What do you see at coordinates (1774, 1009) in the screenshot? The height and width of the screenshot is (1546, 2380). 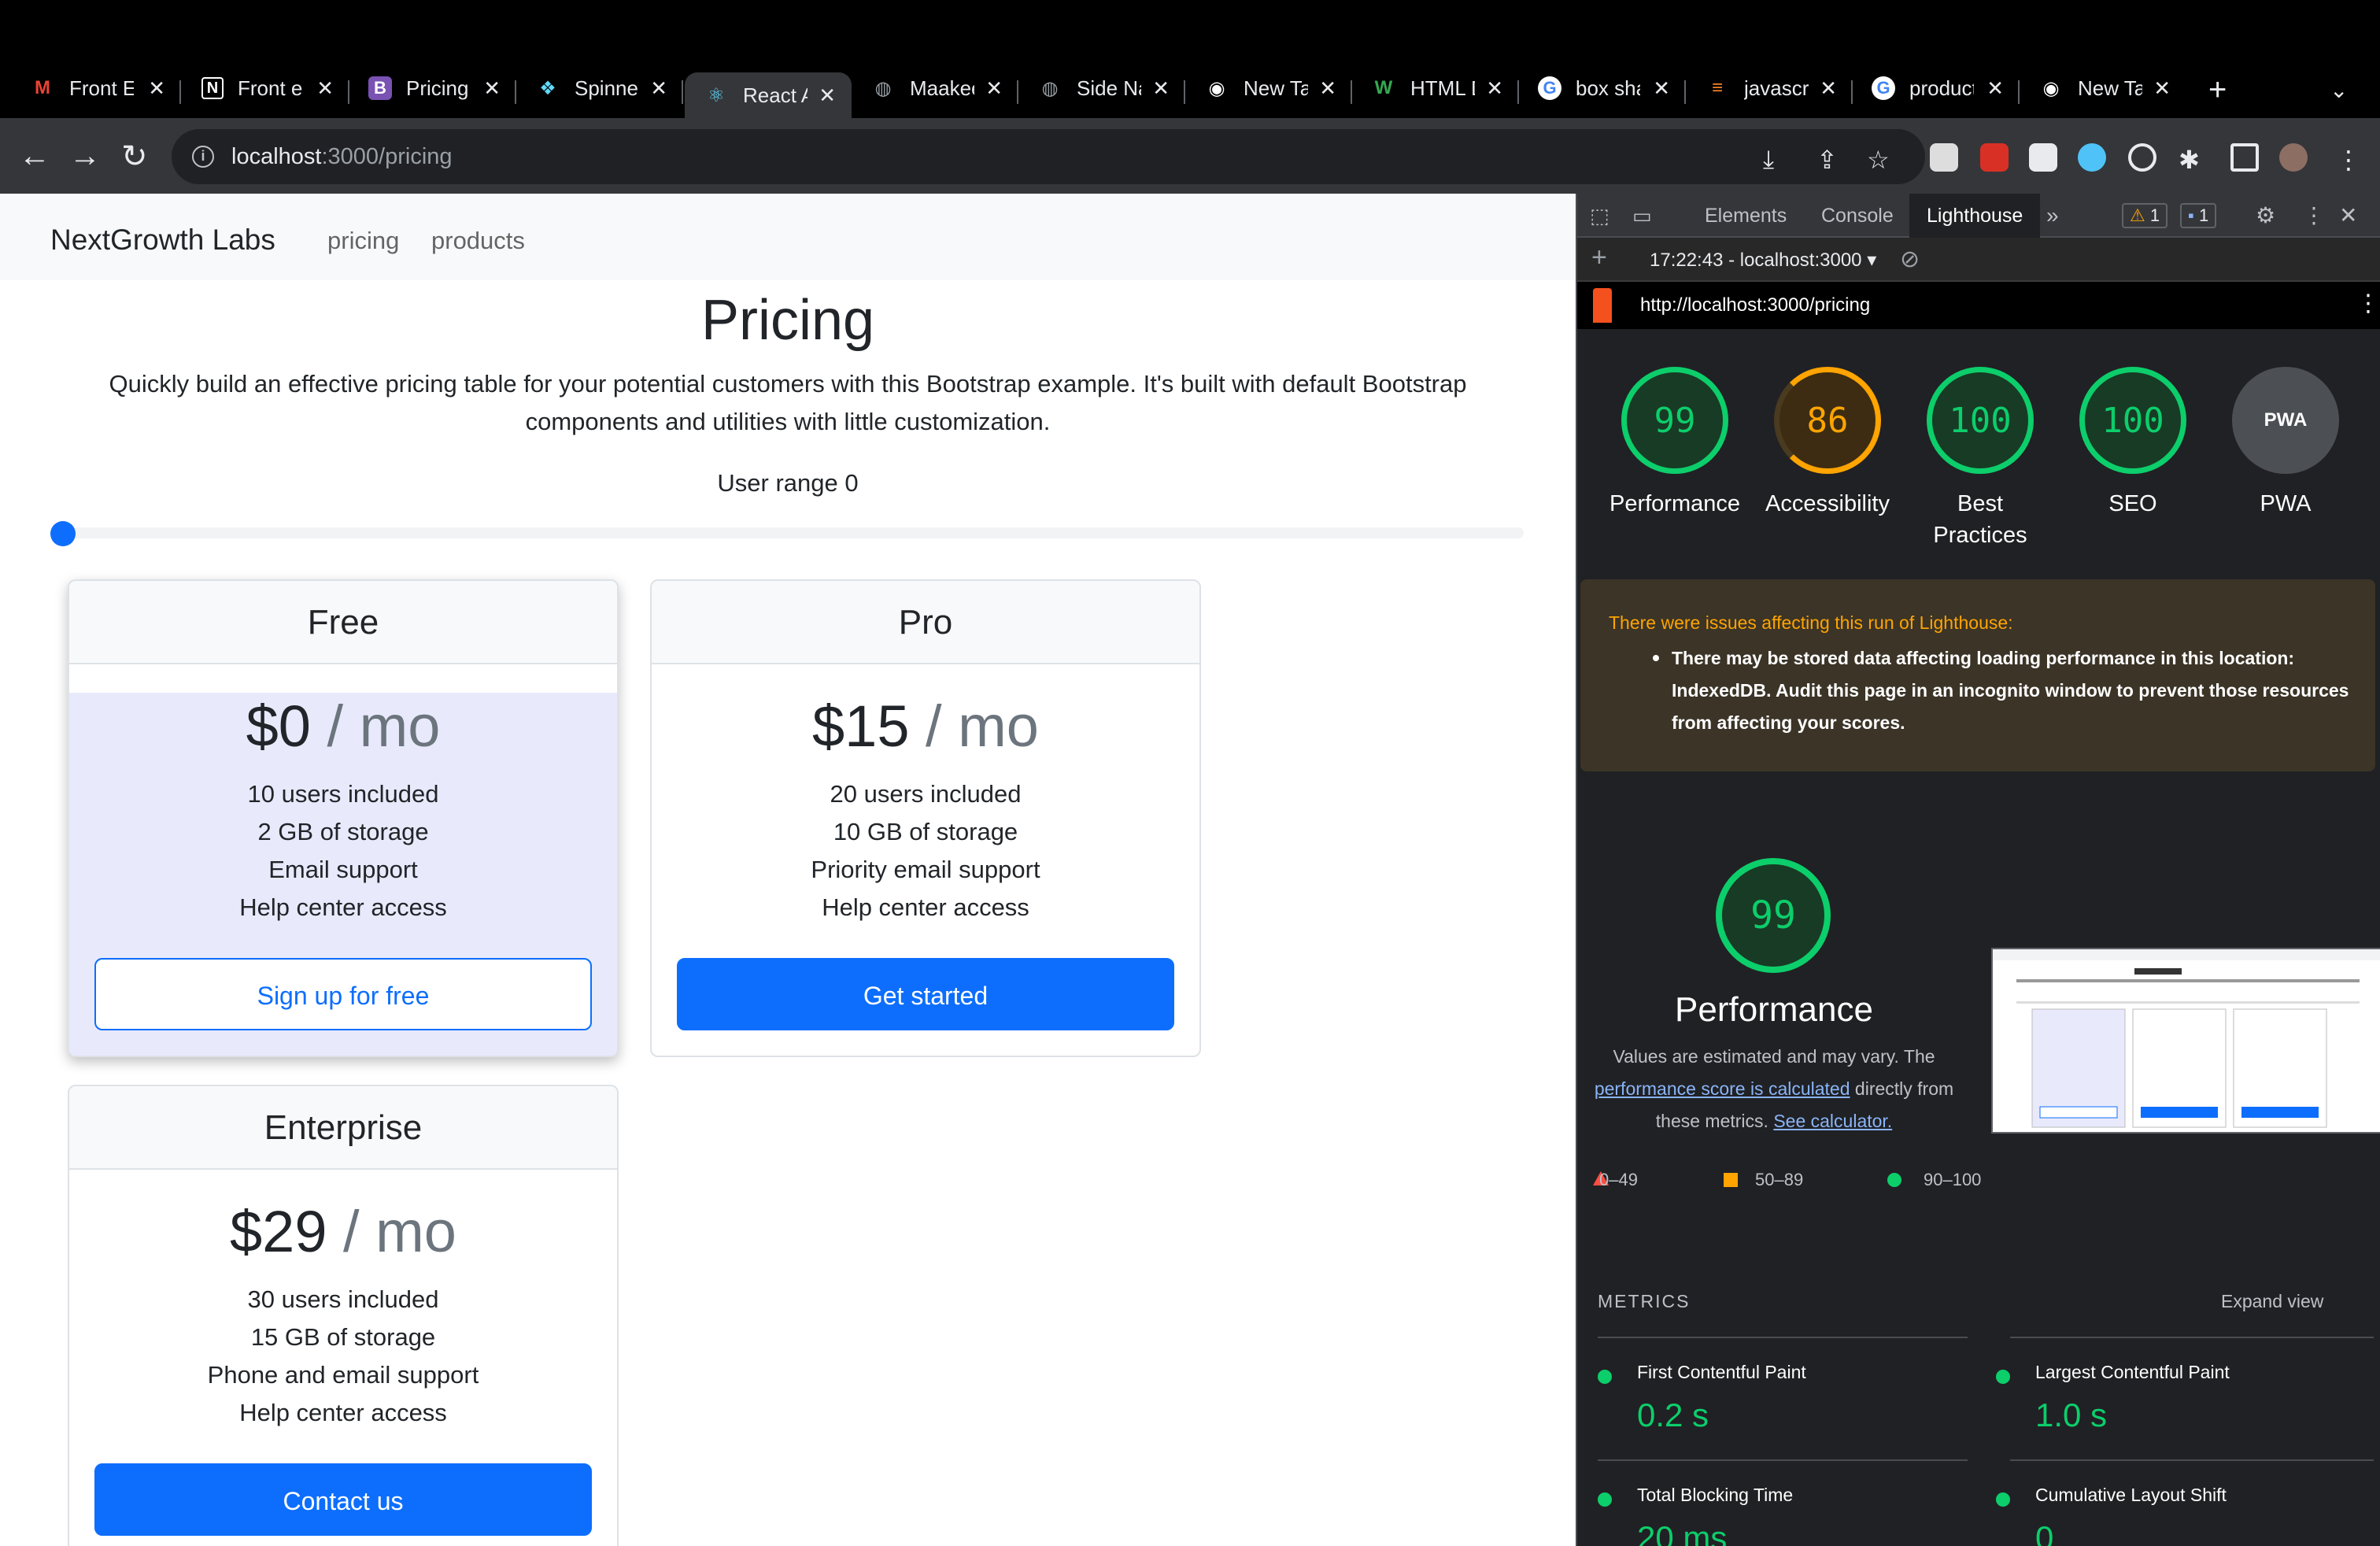 I see `performance-title: Performance` at bounding box center [1774, 1009].